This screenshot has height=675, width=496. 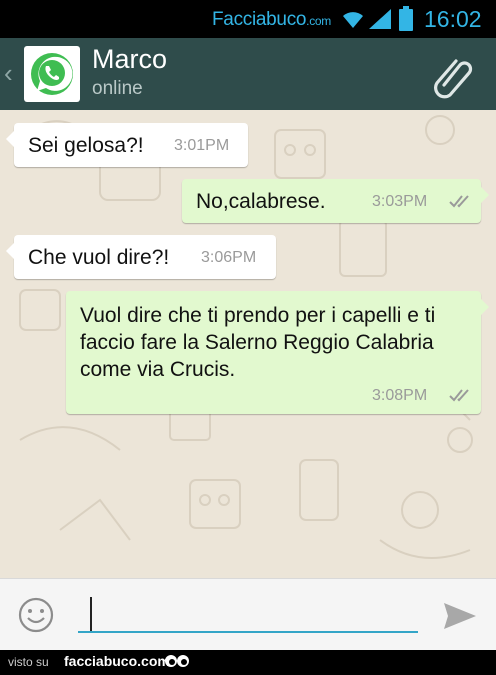 I want to click on message-input, so click(x=248, y=613).